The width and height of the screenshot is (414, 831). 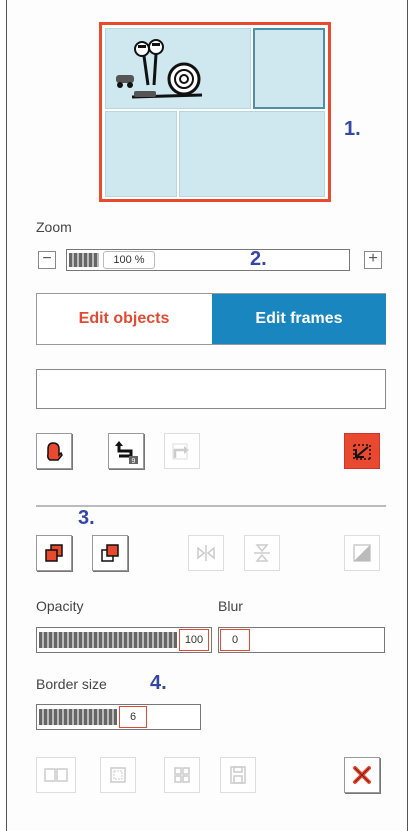 I want to click on opacity-slider: 100, so click(x=124, y=640).